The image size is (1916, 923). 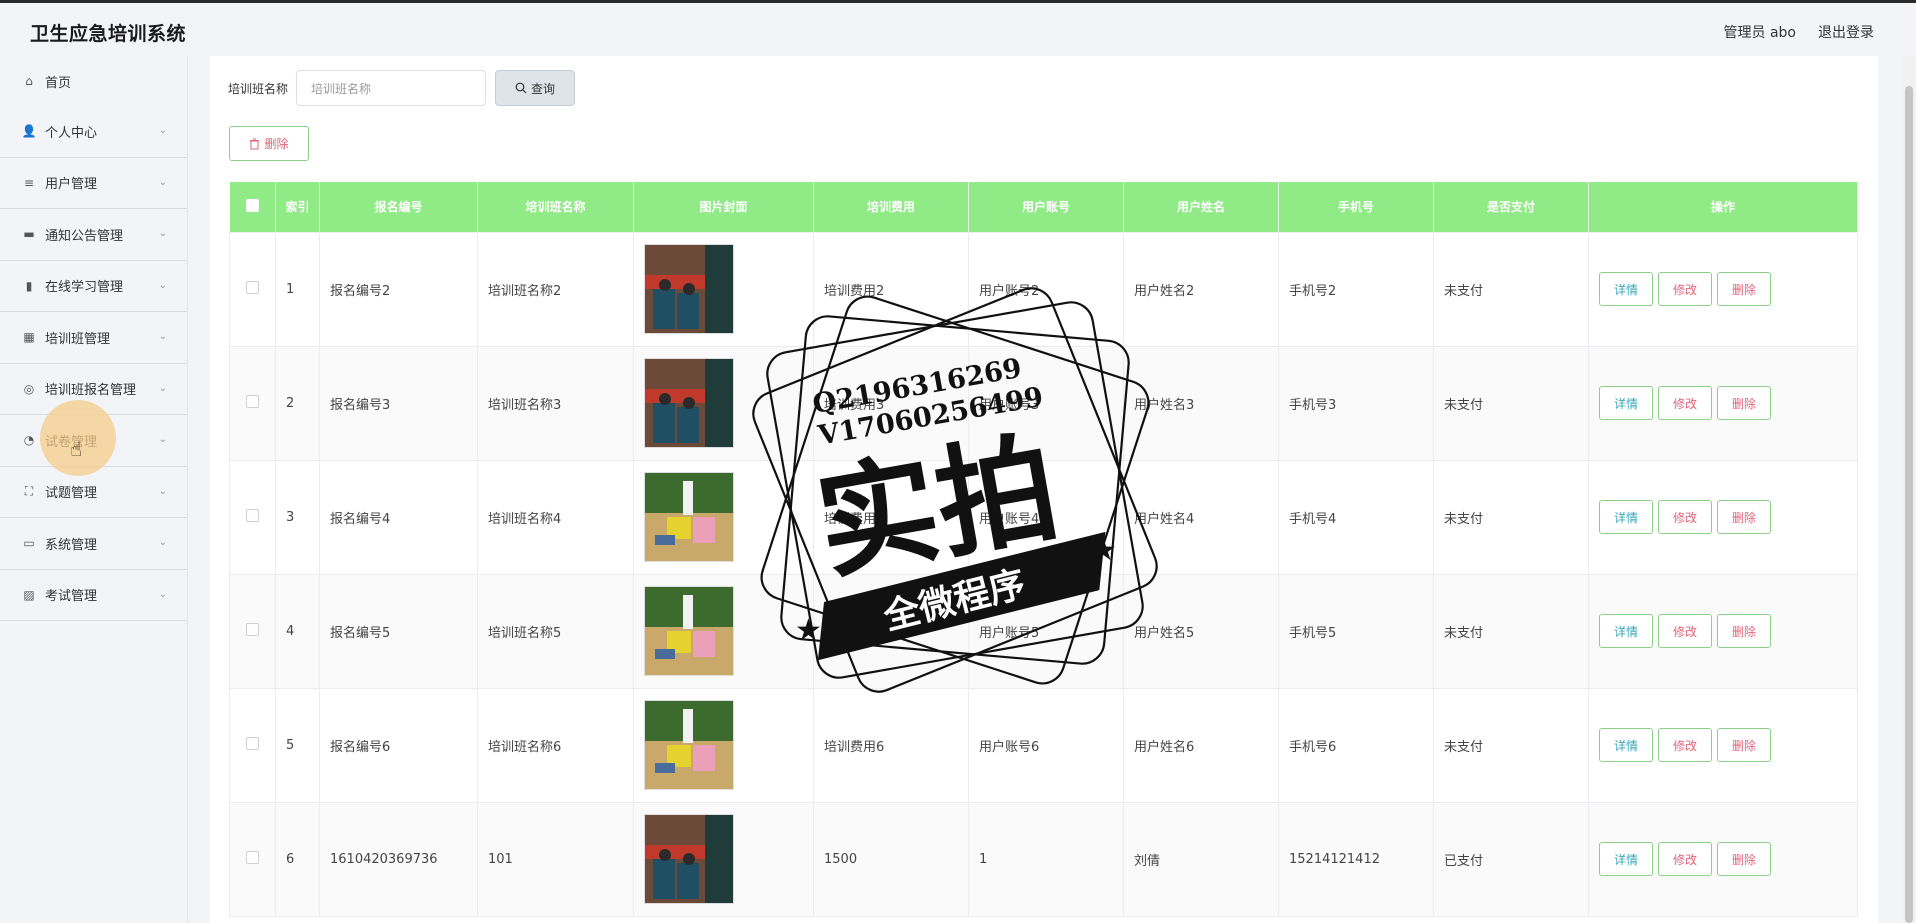 I want to click on cell-account: 用户账号4, so click(x=1046, y=517).